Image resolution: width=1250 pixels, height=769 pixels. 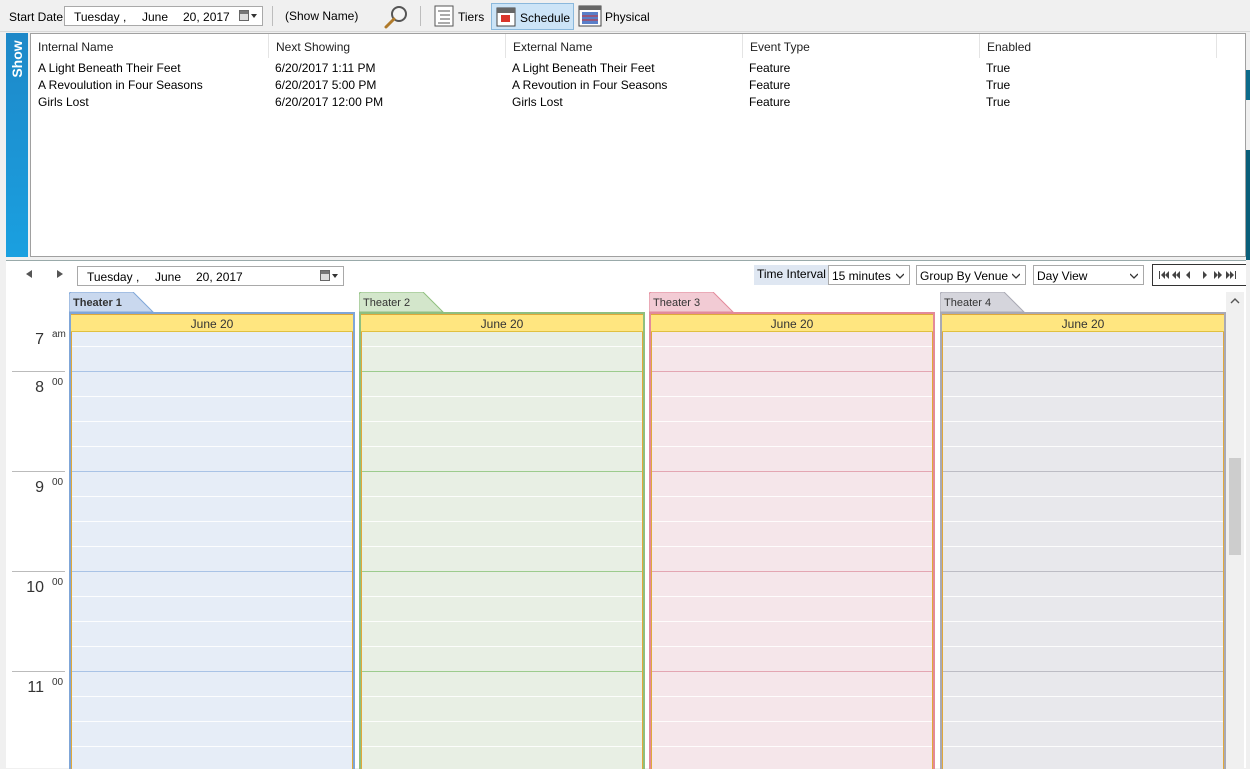 What do you see at coordinates (861, 46) in the screenshot?
I see `column-header-event-type: Event Type` at bounding box center [861, 46].